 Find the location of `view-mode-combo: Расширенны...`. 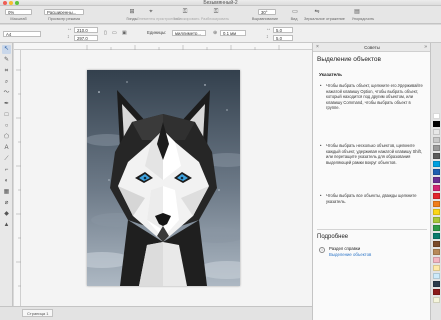

view-mode-combo: Расширенны... is located at coordinates (64, 12).